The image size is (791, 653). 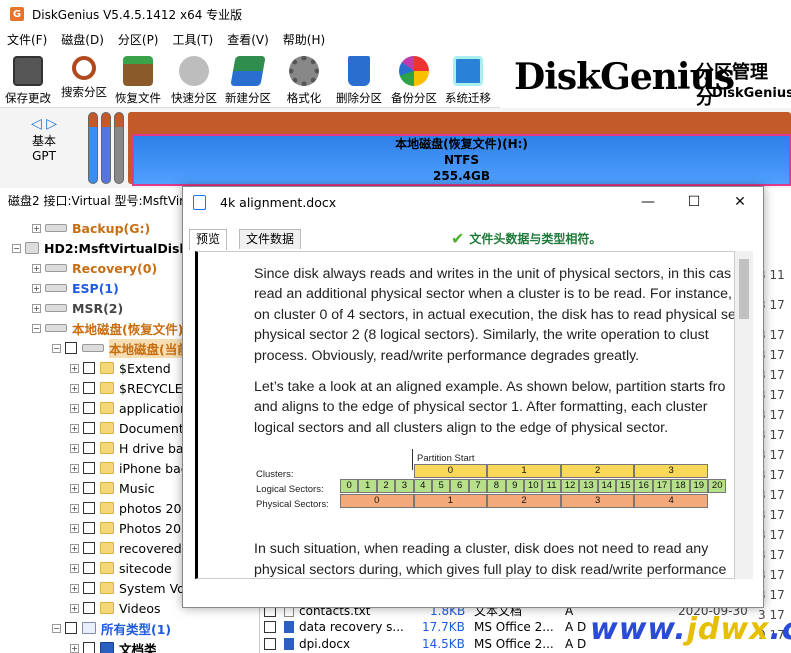 I want to click on tree-item-all-types: − 所有类型(1), so click(x=111, y=628).